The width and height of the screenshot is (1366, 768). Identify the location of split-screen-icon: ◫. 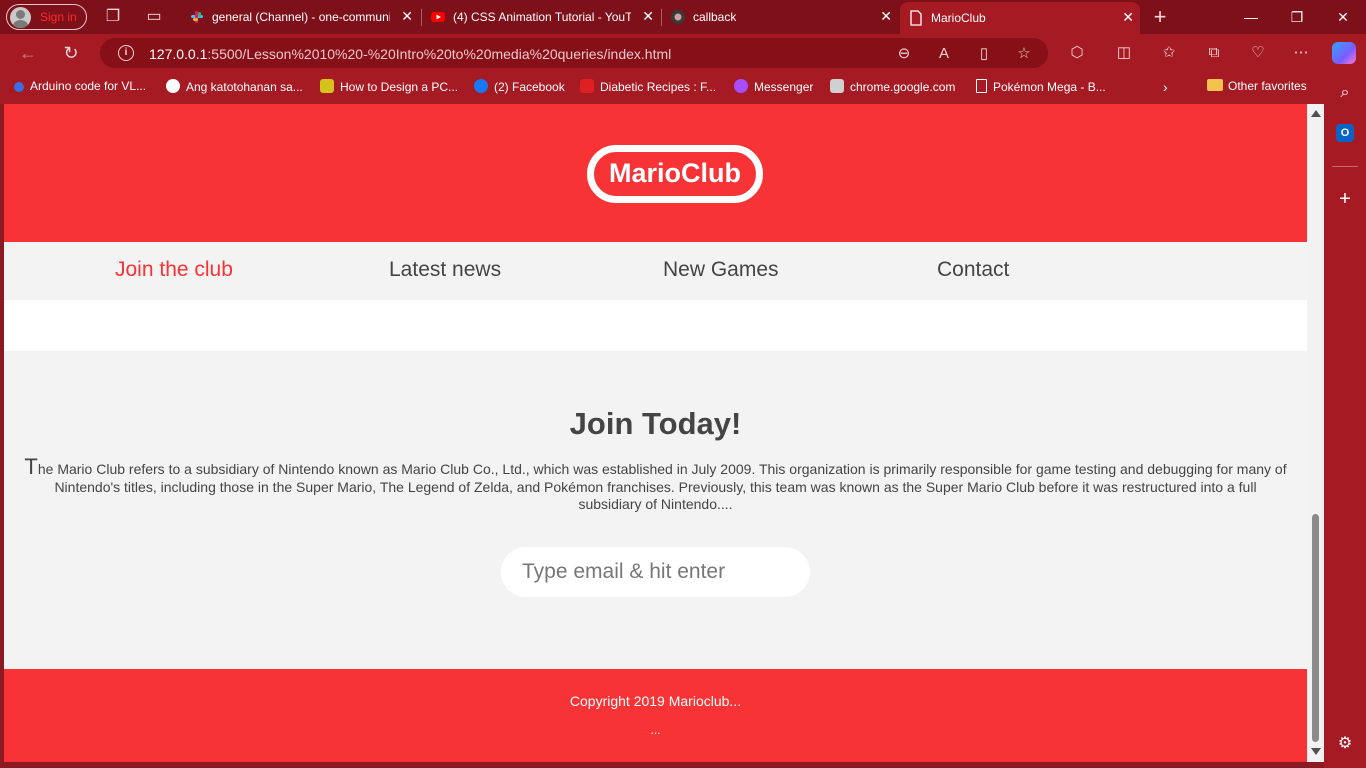
(1124, 53).